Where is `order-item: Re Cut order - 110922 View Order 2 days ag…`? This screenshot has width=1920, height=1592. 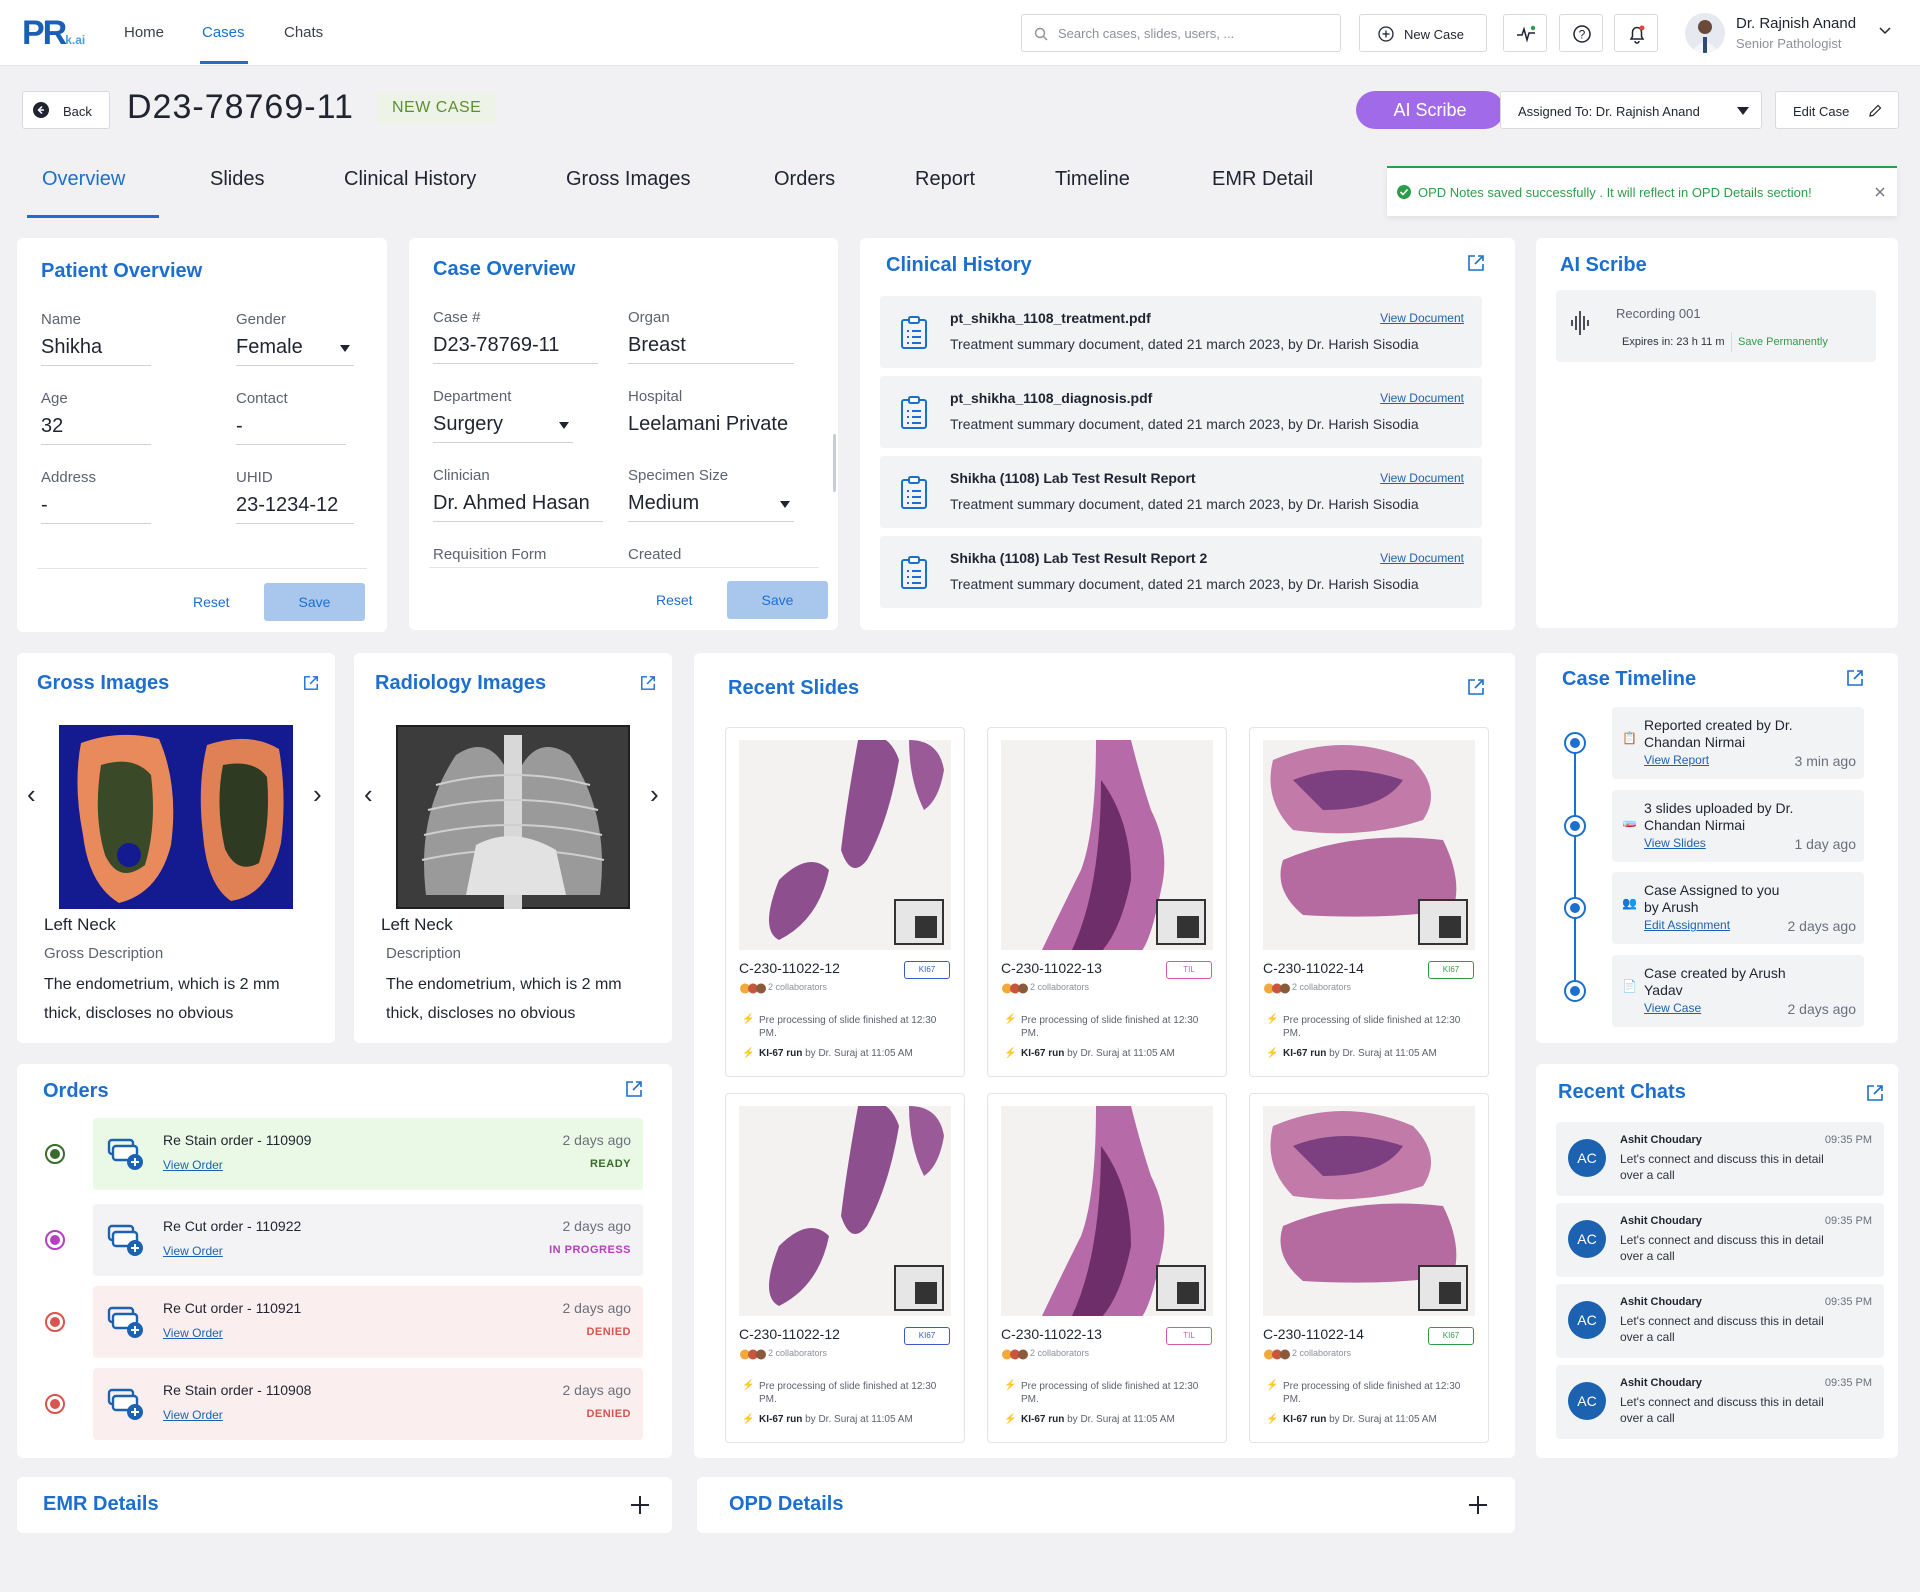
order-item: Re Cut order - 110922 View Order 2 days ag… is located at coordinates (368, 1240).